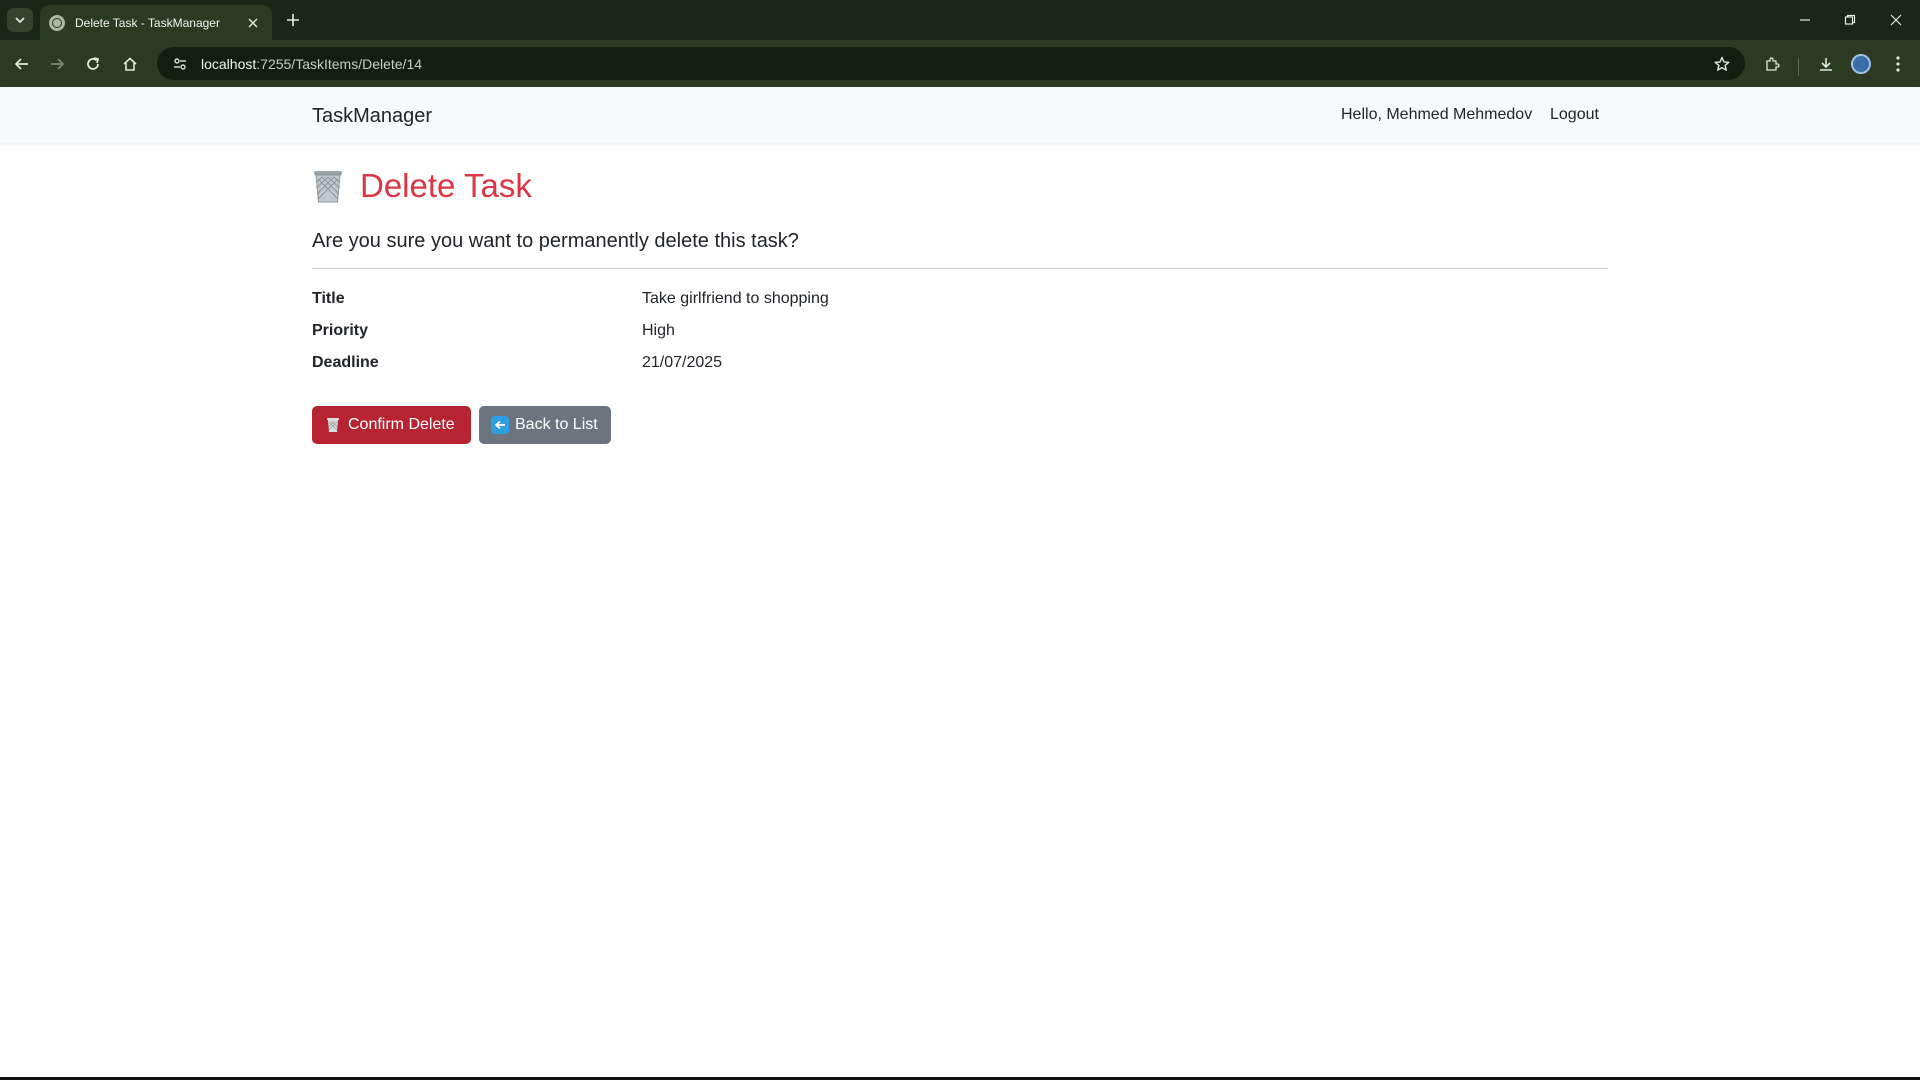 The height and width of the screenshot is (1080, 1920). Describe the element at coordinates (372, 116) in the screenshot. I see `brand-link: TaskManager` at that location.